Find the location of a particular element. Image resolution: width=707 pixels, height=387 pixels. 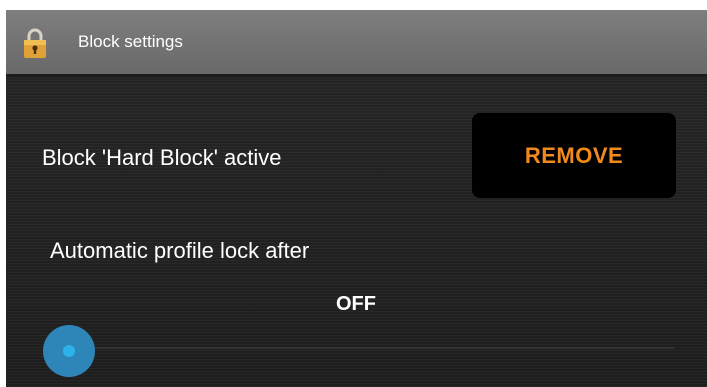

auto-lock-label: Automatic profile lock after is located at coordinates (180, 250).